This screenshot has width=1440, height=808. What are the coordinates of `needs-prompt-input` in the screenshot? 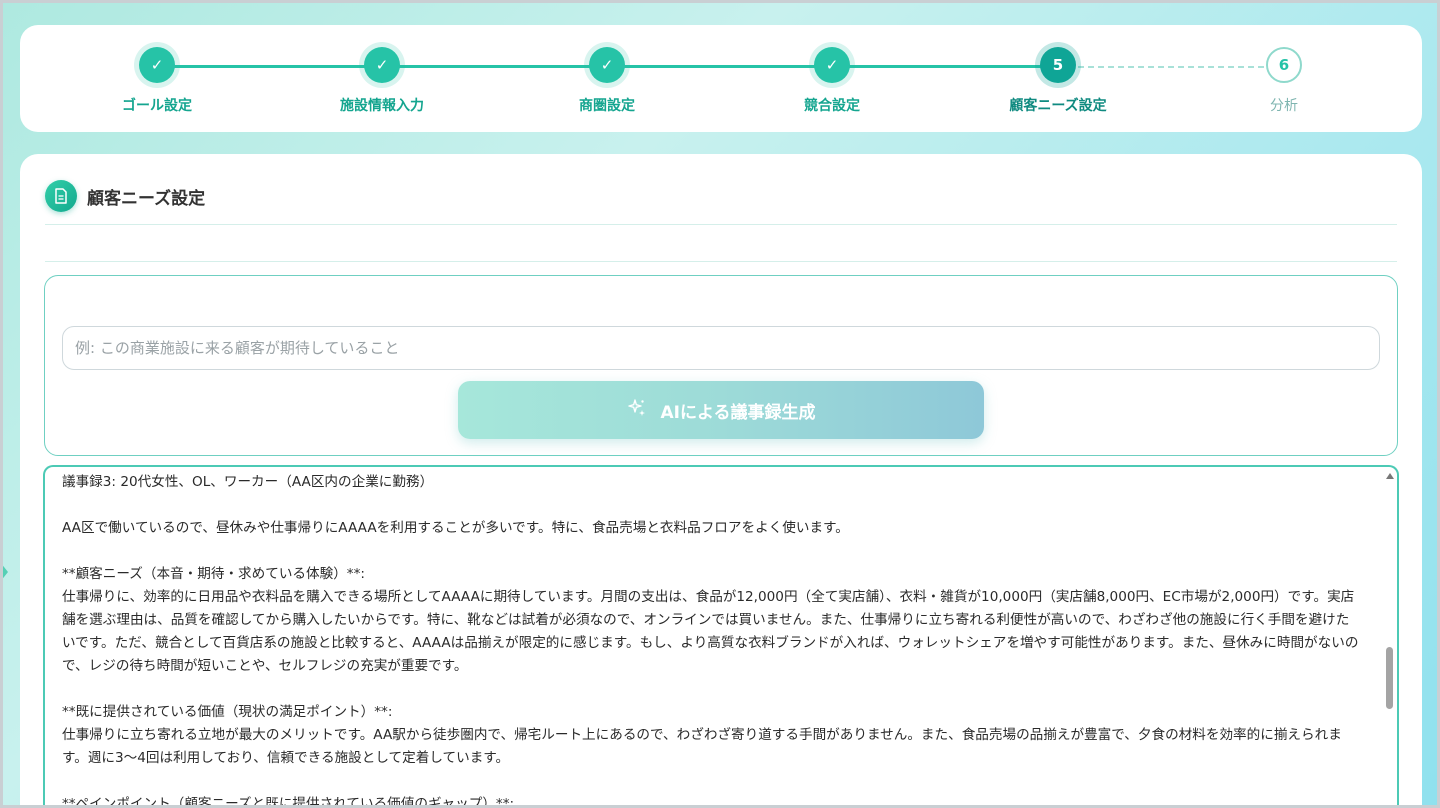 It's located at (721, 348).